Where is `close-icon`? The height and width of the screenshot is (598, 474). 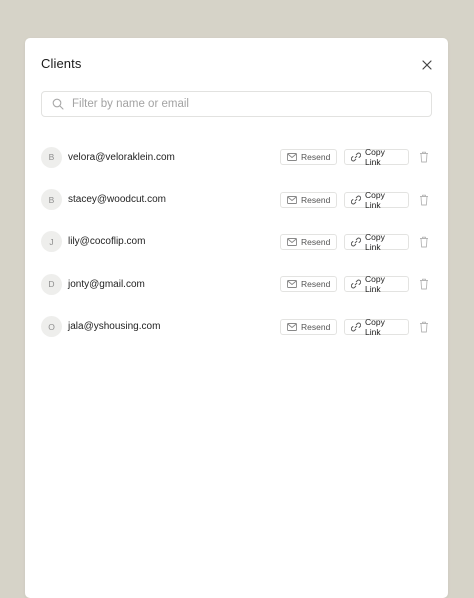
close-icon is located at coordinates (427, 65).